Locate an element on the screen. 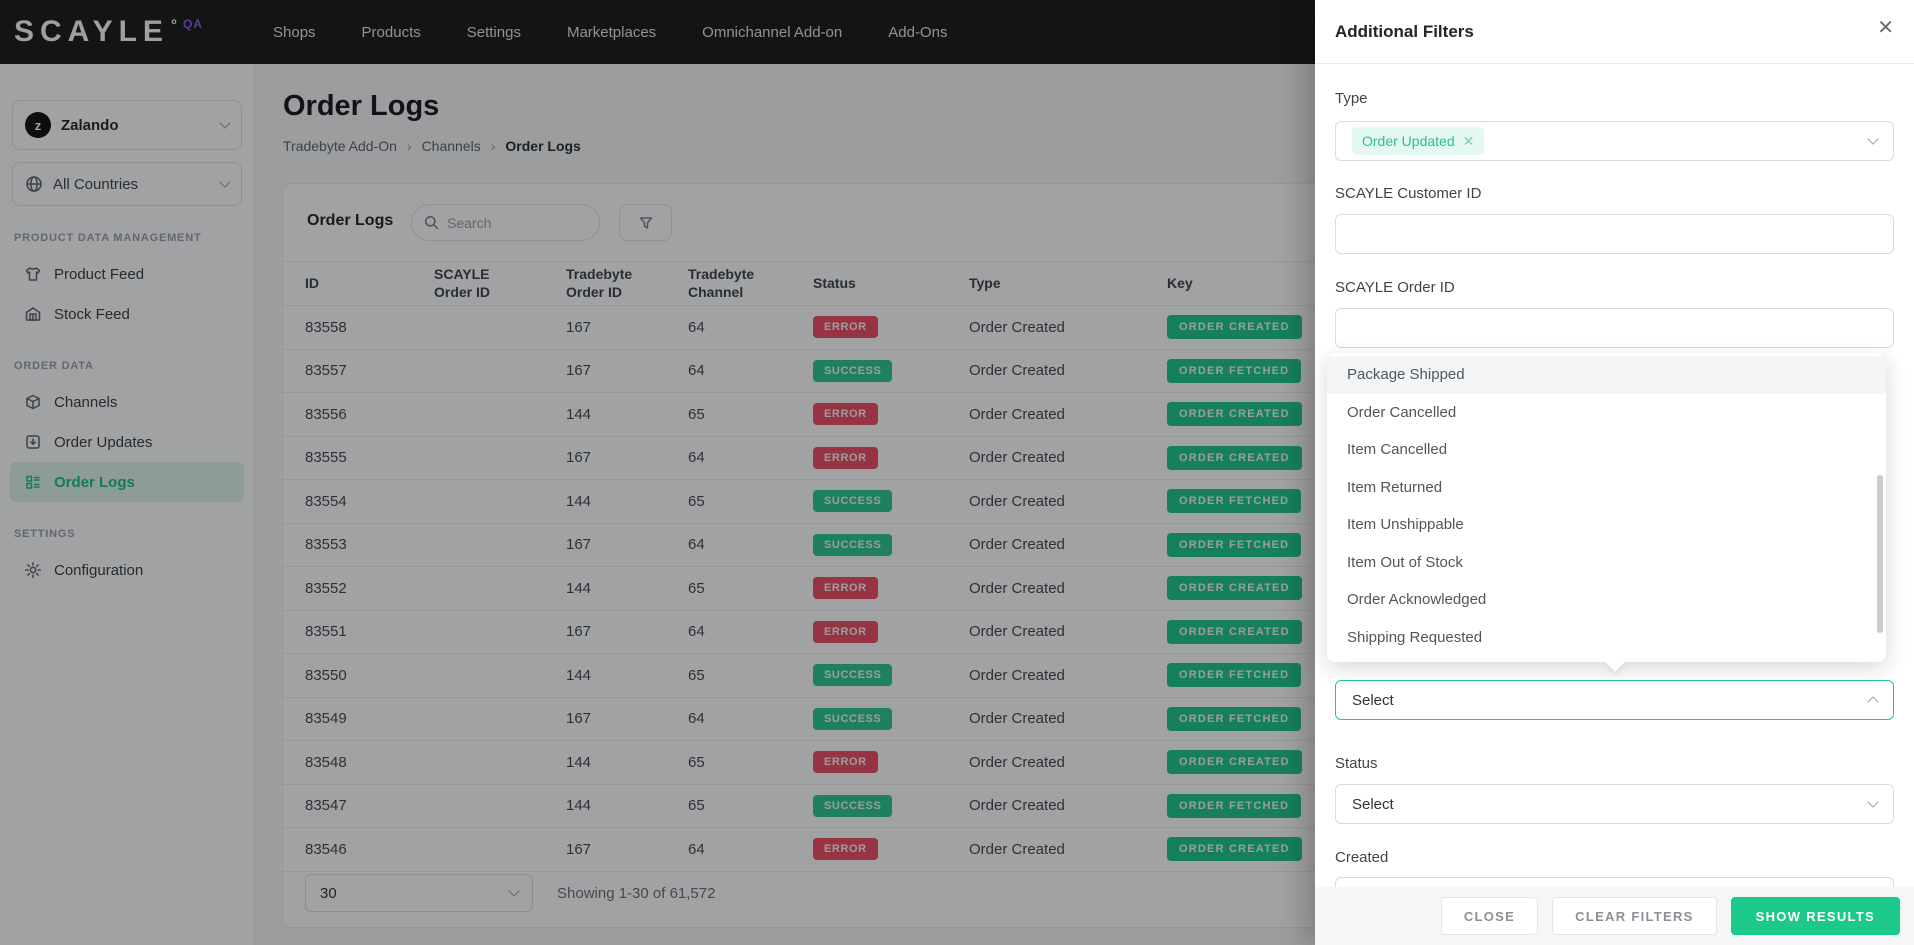 The height and width of the screenshot is (945, 1914). panel-title: Additional Filters is located at coordinates (1404, 31).